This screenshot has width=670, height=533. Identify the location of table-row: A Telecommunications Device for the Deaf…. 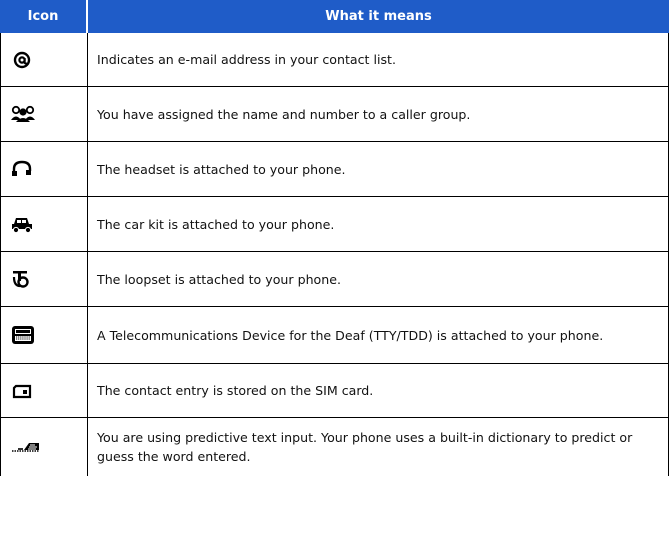
(334, 335).